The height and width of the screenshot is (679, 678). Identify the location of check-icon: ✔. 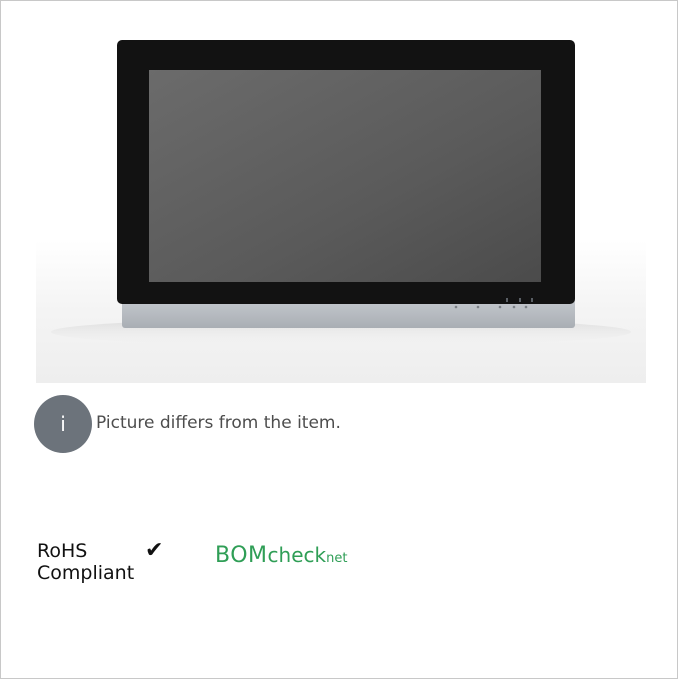
(154, 550).